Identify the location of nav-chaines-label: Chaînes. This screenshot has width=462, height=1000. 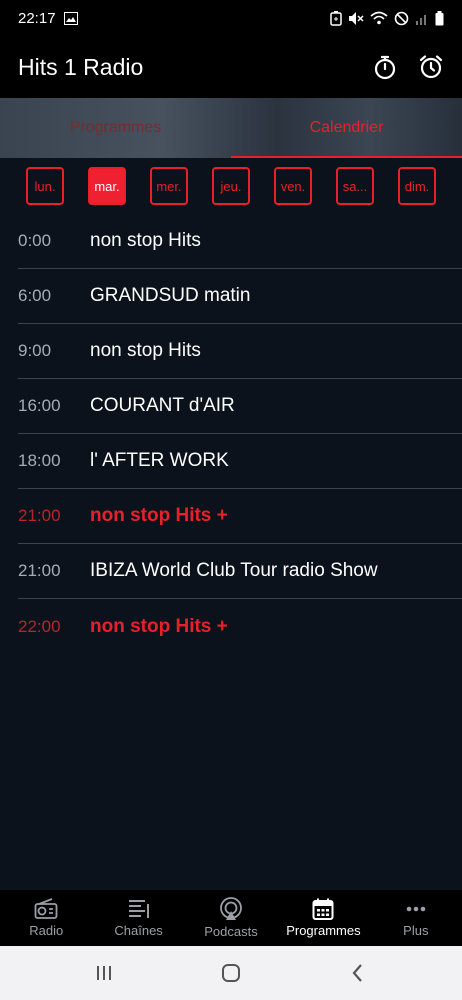
(138, 930).